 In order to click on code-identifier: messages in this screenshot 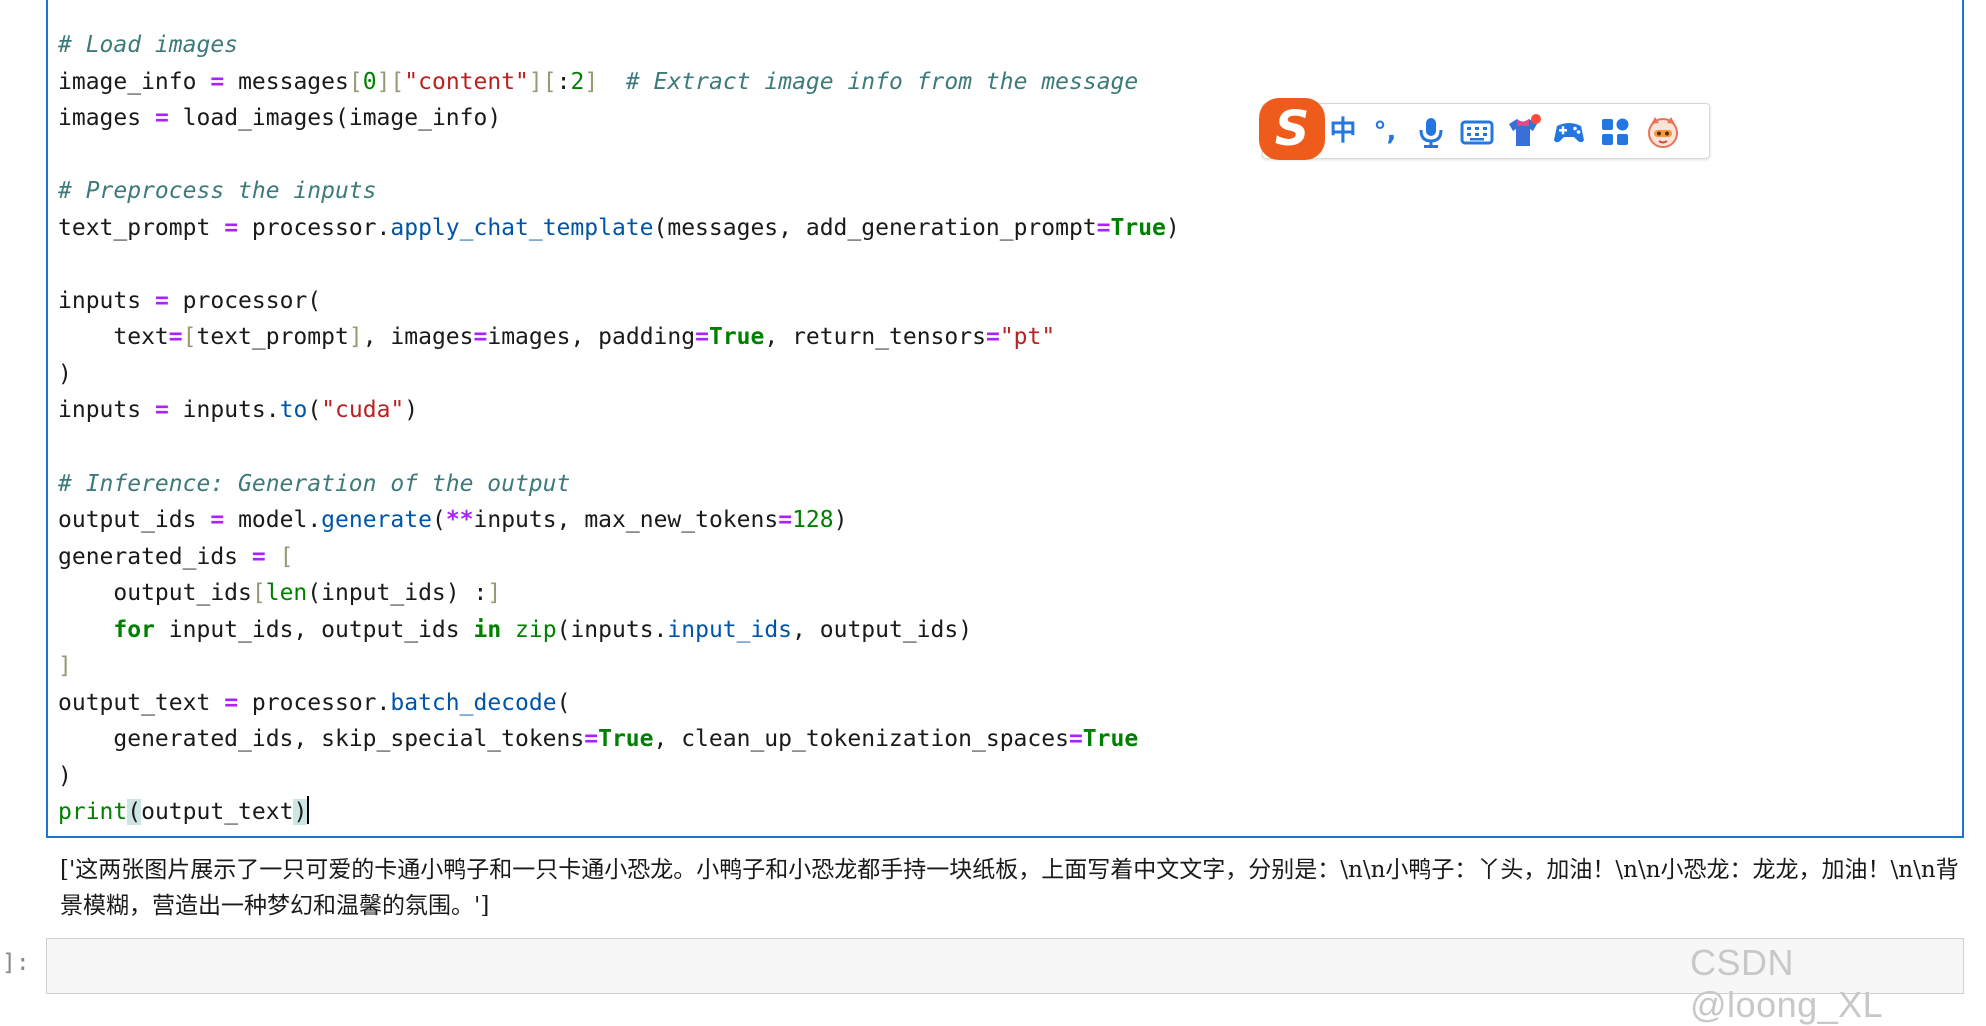, I will do `click(293, 81)`.